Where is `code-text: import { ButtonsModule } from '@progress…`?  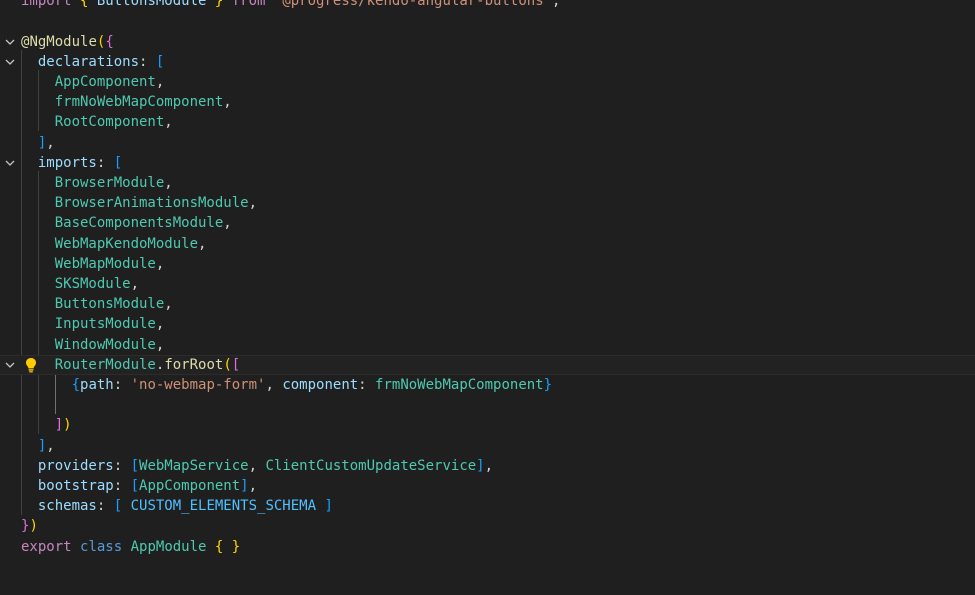
code-text: import { ButtonsModule } from '@progress… is located at coordinates (290, 5).